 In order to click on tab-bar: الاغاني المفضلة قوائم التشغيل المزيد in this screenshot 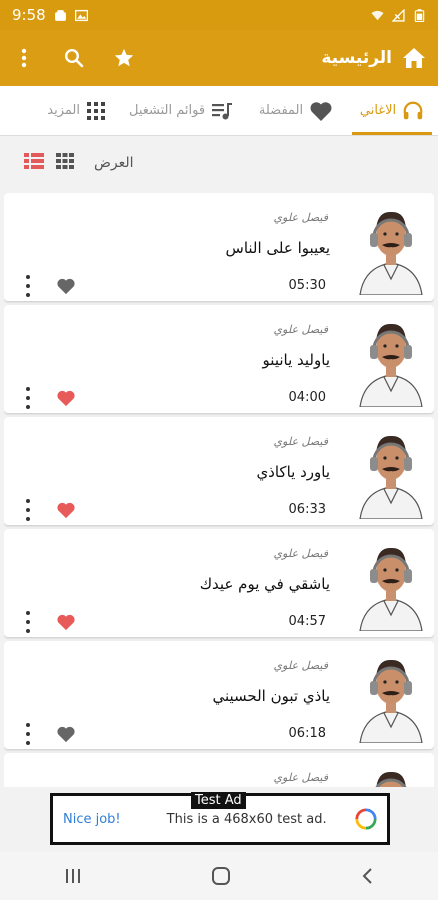, I will do `click(219, 111)`.